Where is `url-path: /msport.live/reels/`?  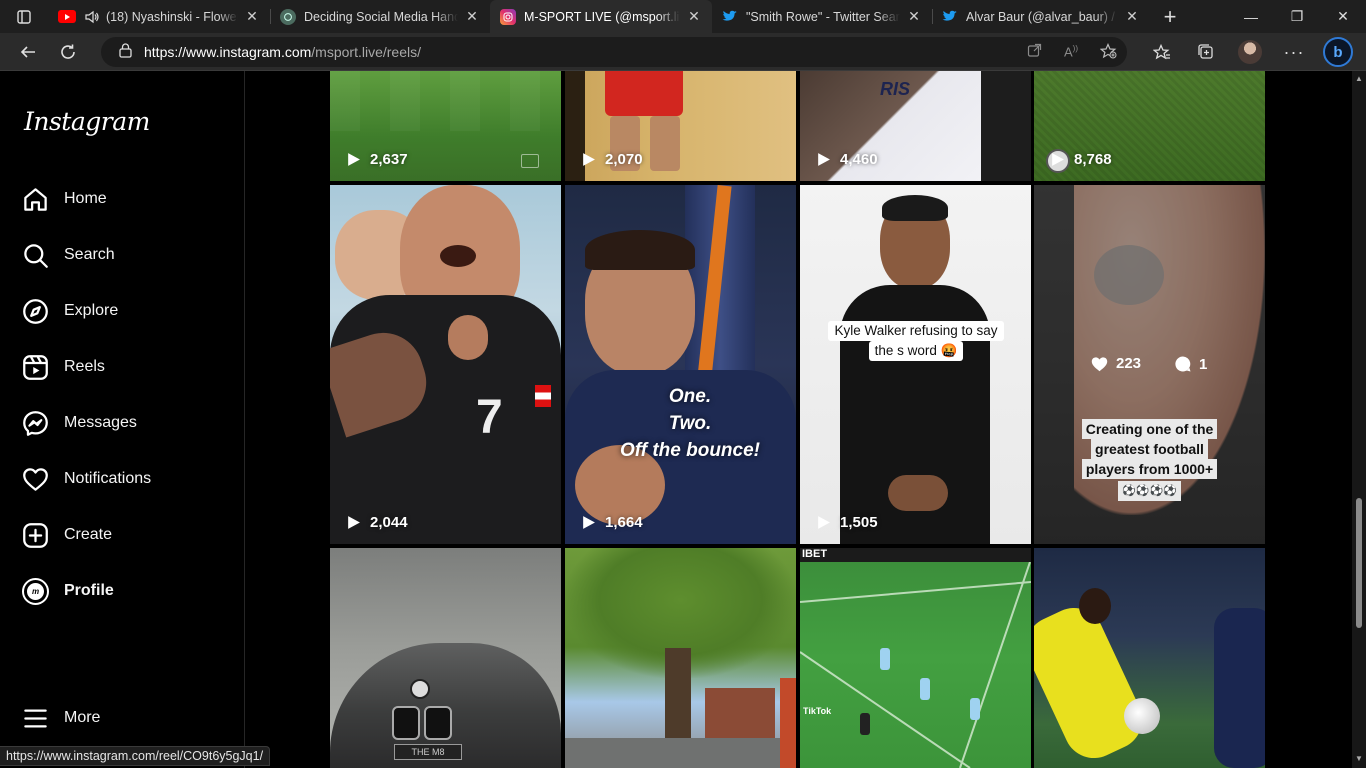 url-path: /msport.live/reels/ is located at coordinates (366, 52).